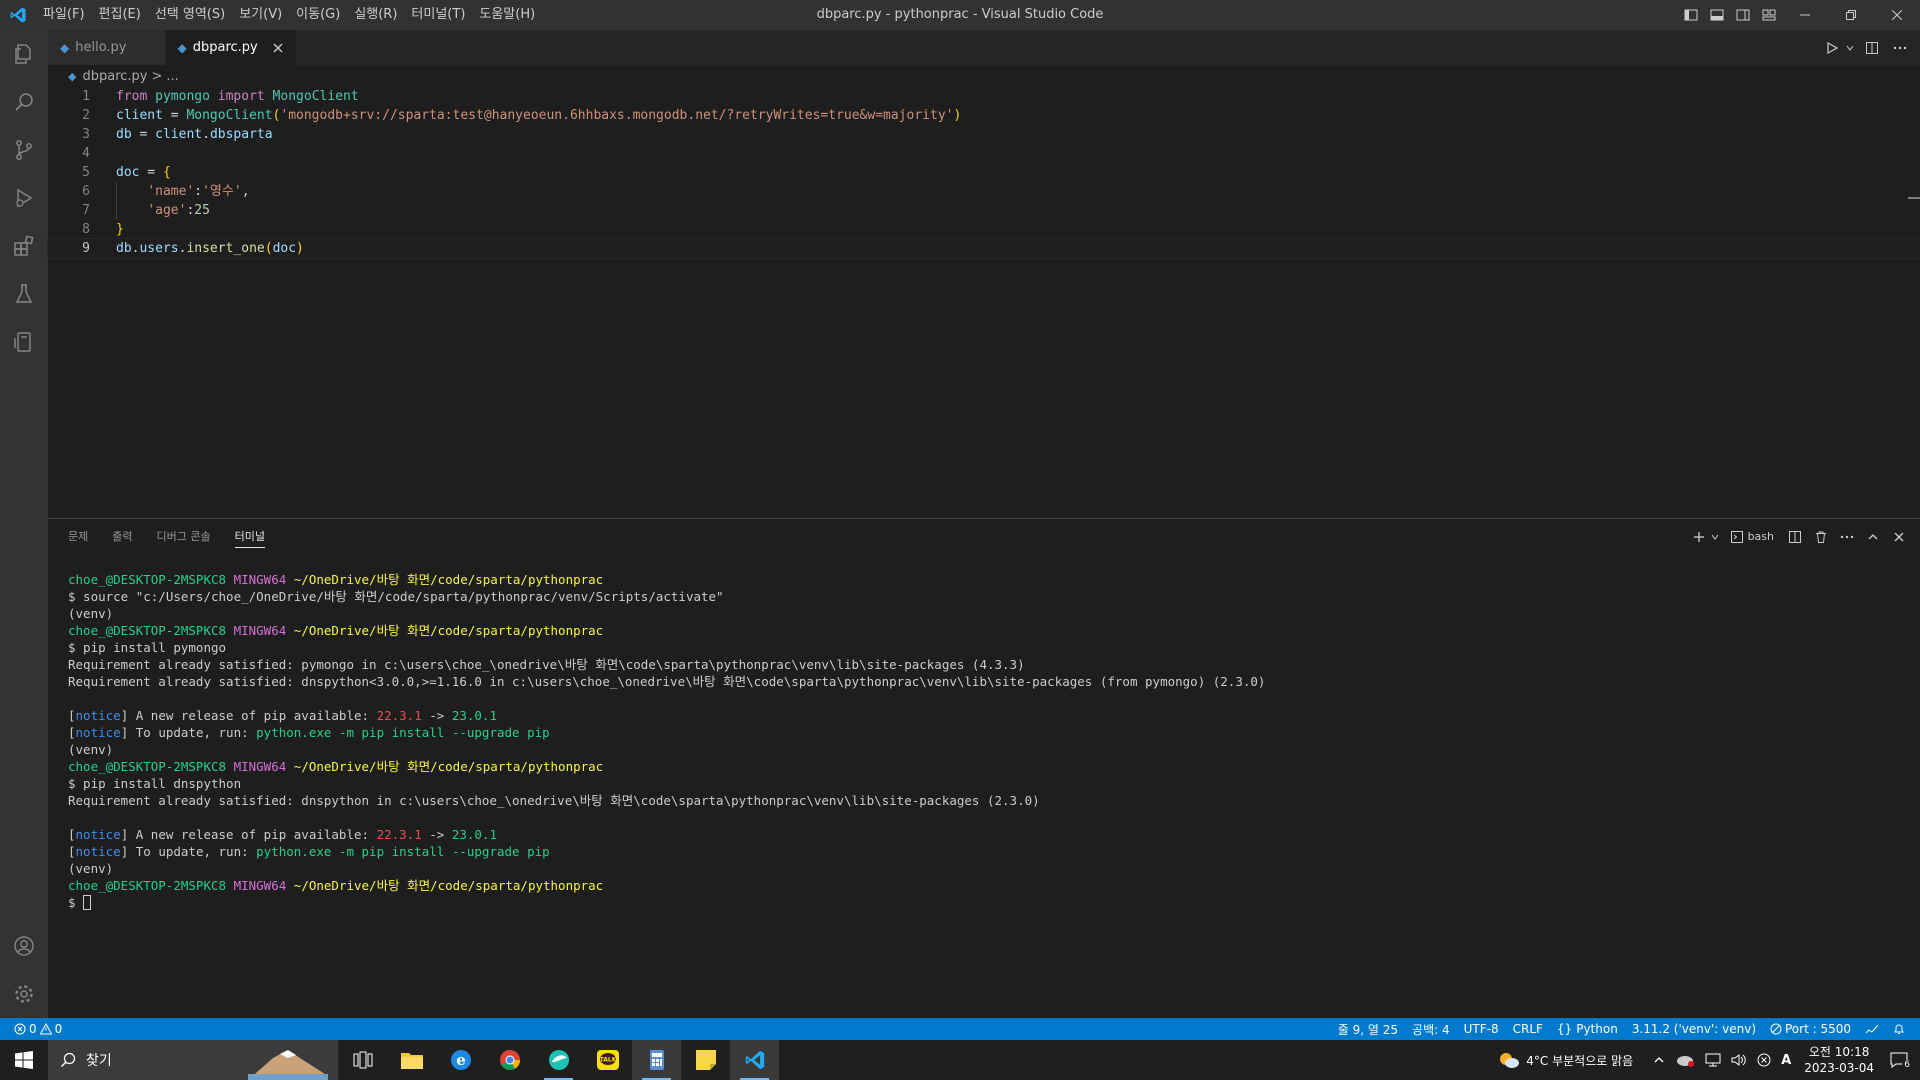  What do you see at coordinates (24, 150) in the screenshot?
I see `source-control-icon` at bounding box center [24, 150].